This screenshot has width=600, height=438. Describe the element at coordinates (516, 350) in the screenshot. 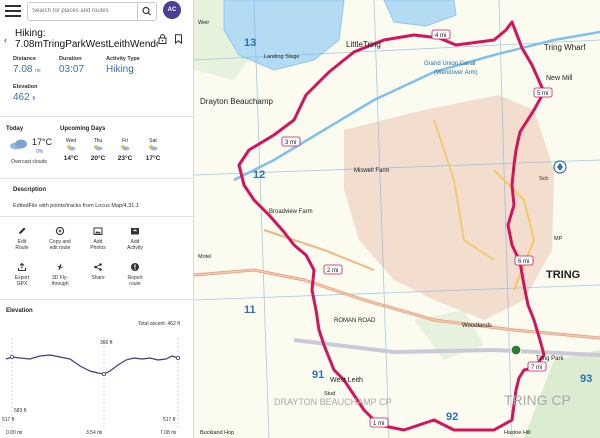

I see `start-marker-icon` at that location.